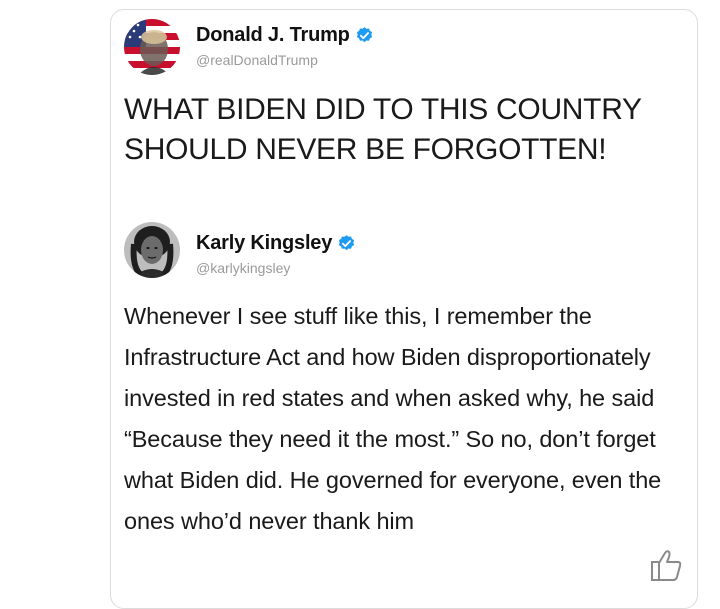 Image resolution: width=720 pixels, height=609 pixels. I want to click on reply-name-row: Karly Kingsley, so click(276, 243).